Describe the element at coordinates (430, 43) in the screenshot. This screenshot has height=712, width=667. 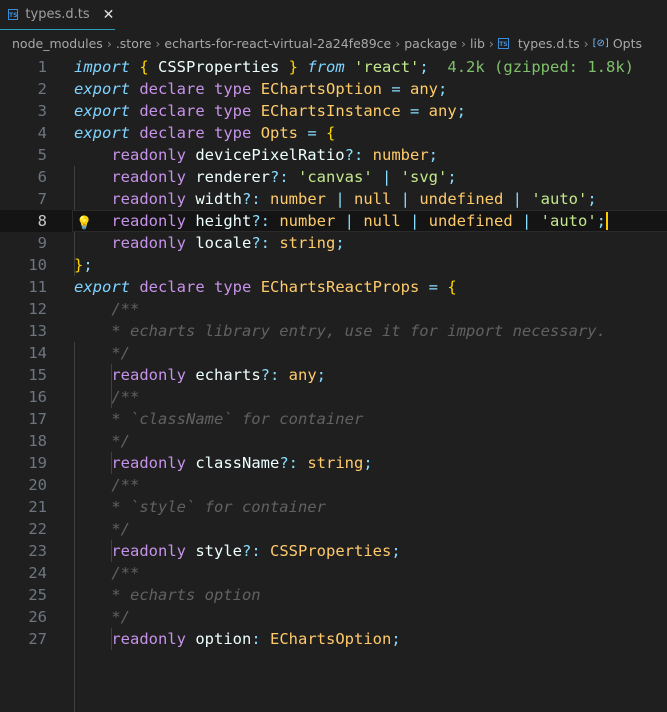
I see `breadcrumb-item: package` at that location.